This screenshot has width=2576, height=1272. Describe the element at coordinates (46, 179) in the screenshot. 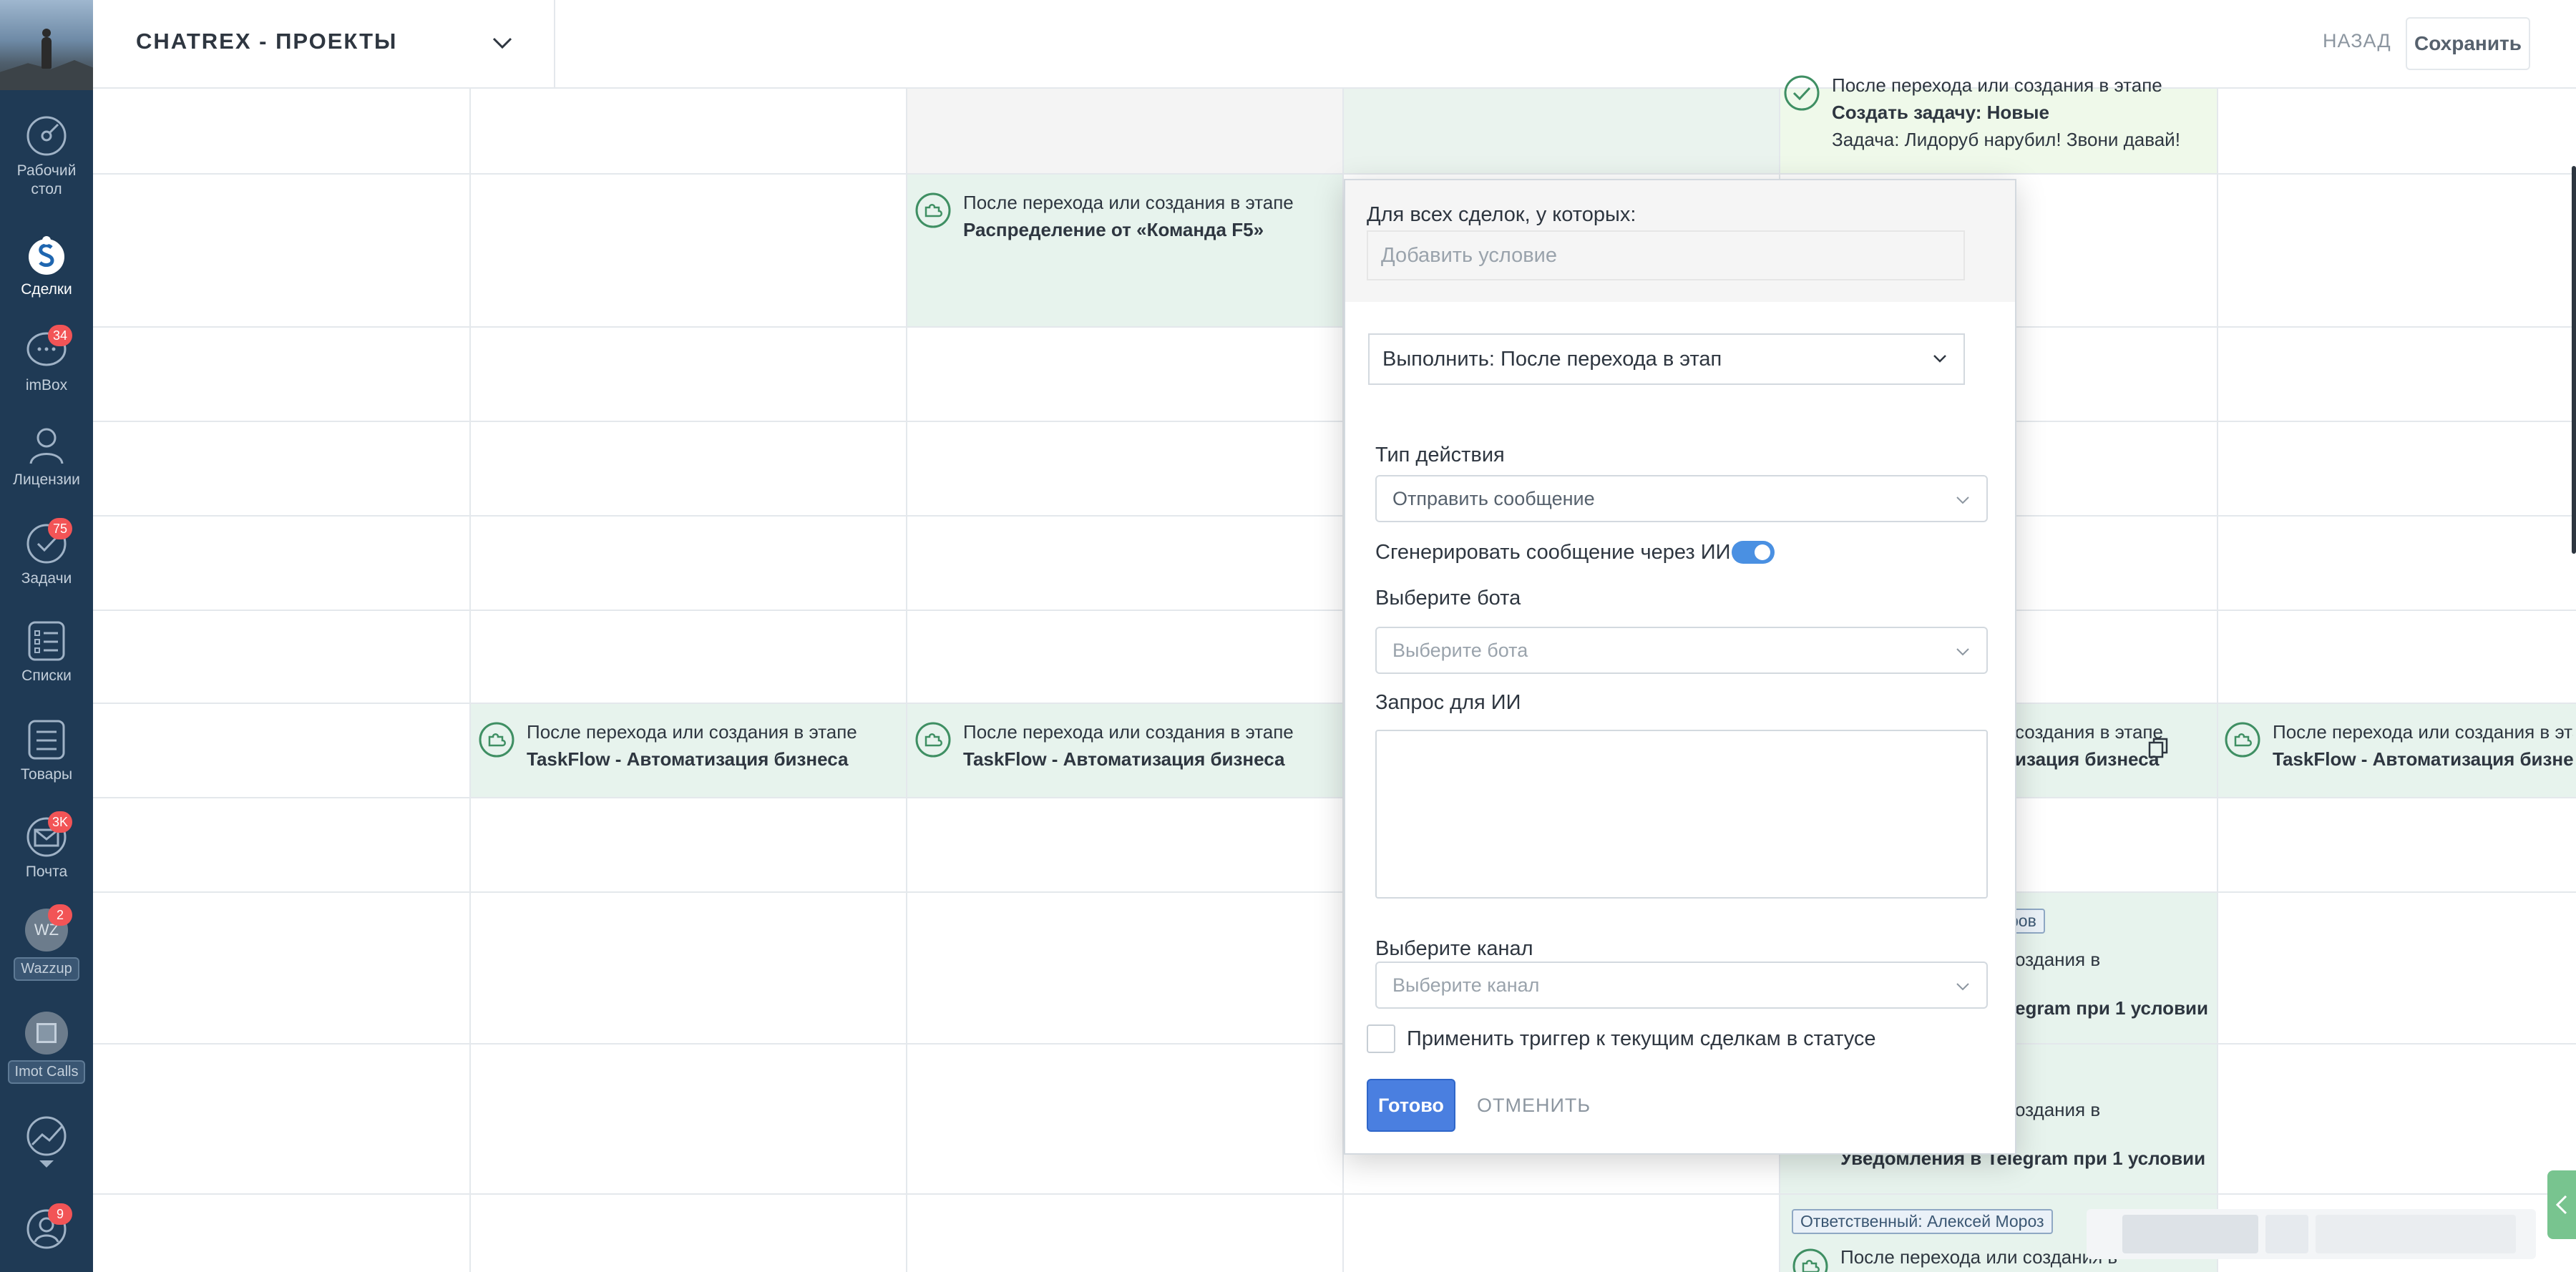

I see `sidebar-item-label: Рабочий стол` at that location.